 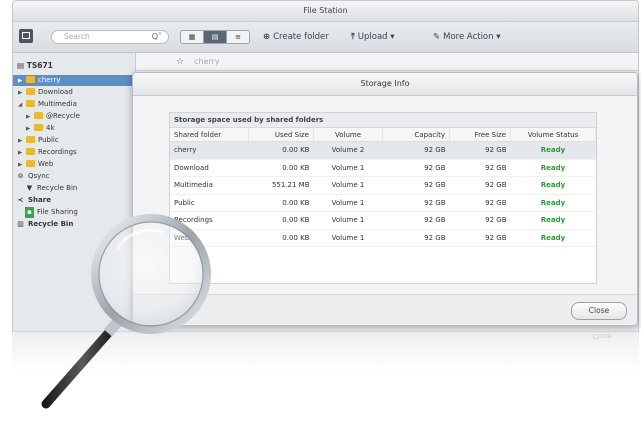 I want to click on column-header: Shared folder, so click(x=209, y=135).